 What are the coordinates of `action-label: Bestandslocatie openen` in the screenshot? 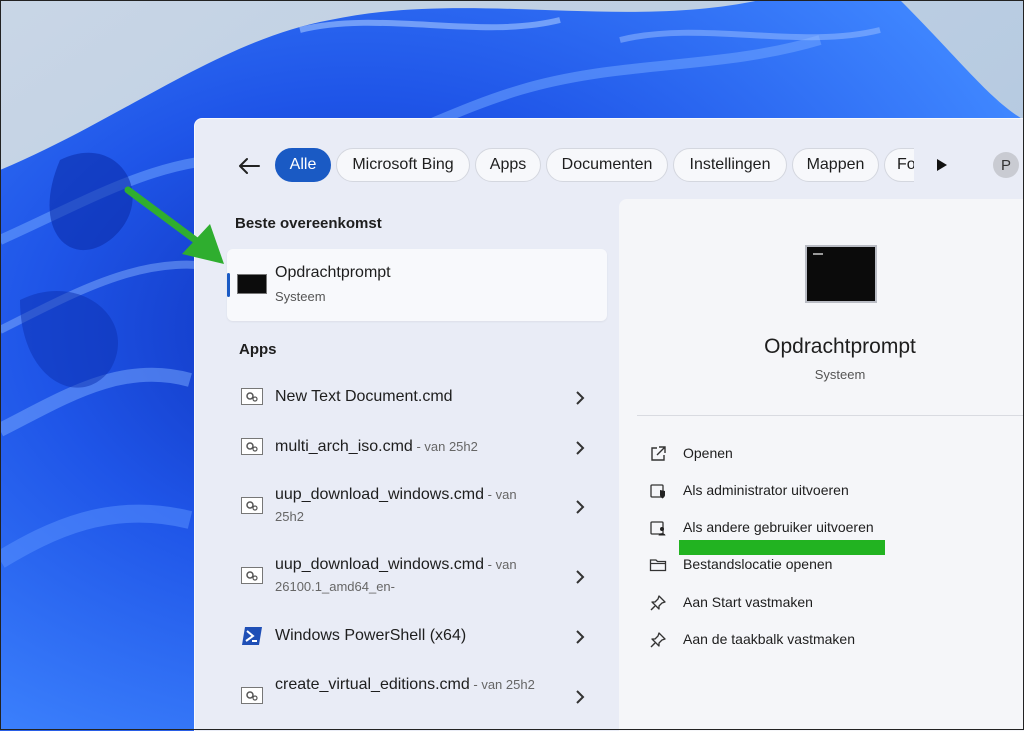 It's located at (758, 564).